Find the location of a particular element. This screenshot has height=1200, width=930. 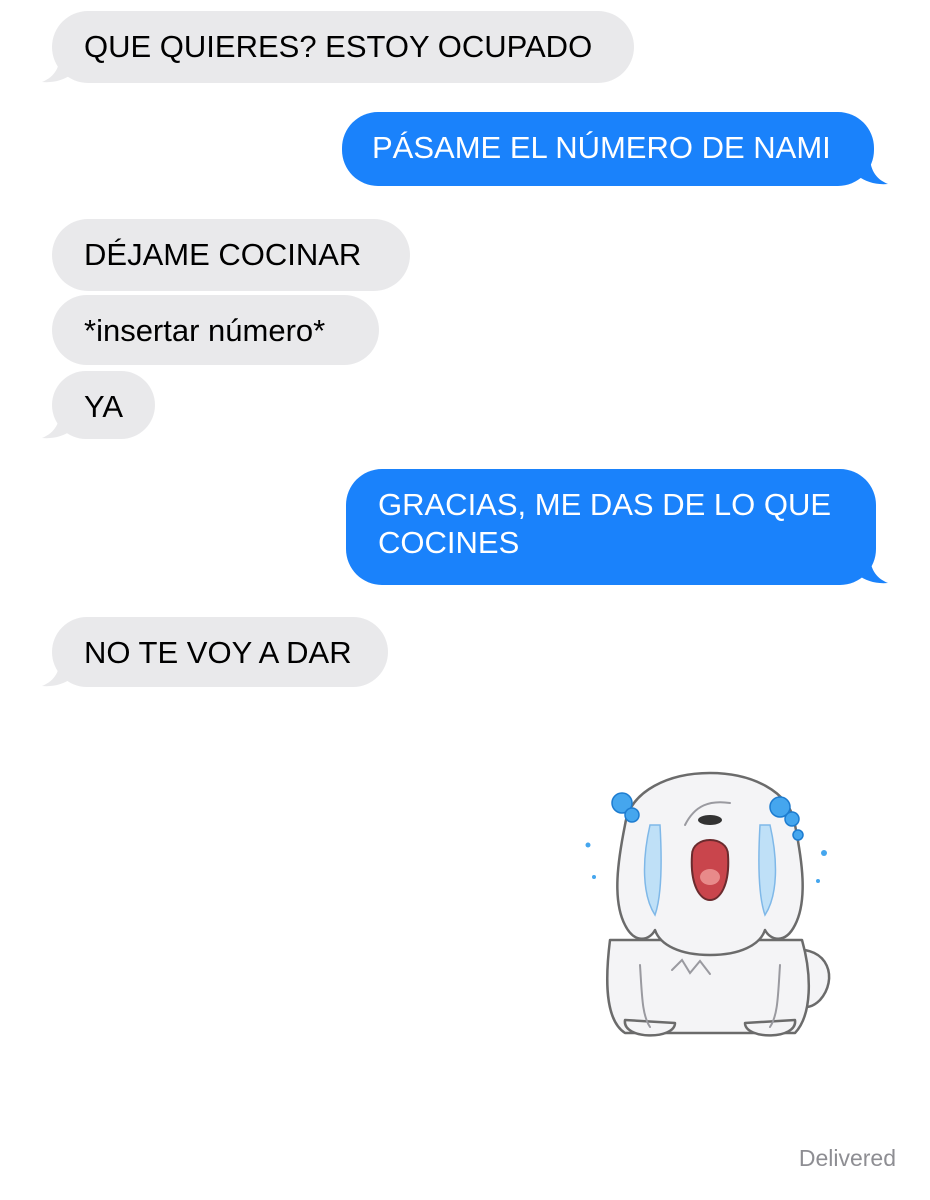

message-bubble-outgoing: GRACIAS, ME DAS DE LO QUE COCINES is located at coordinates (611, 527).